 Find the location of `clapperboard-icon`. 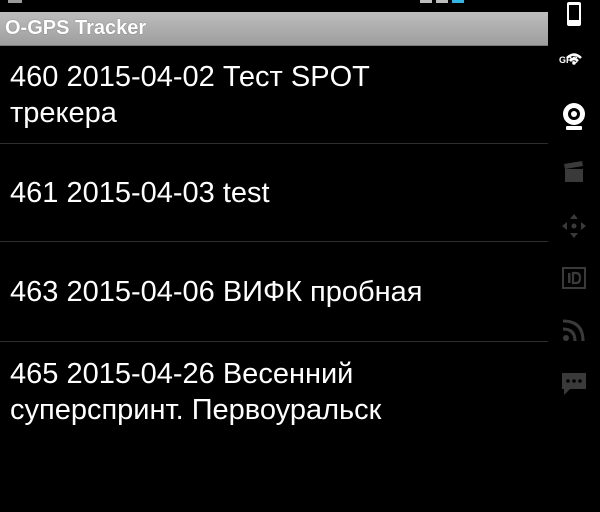

clapperboard-icon is located at coordinates (573, 171).